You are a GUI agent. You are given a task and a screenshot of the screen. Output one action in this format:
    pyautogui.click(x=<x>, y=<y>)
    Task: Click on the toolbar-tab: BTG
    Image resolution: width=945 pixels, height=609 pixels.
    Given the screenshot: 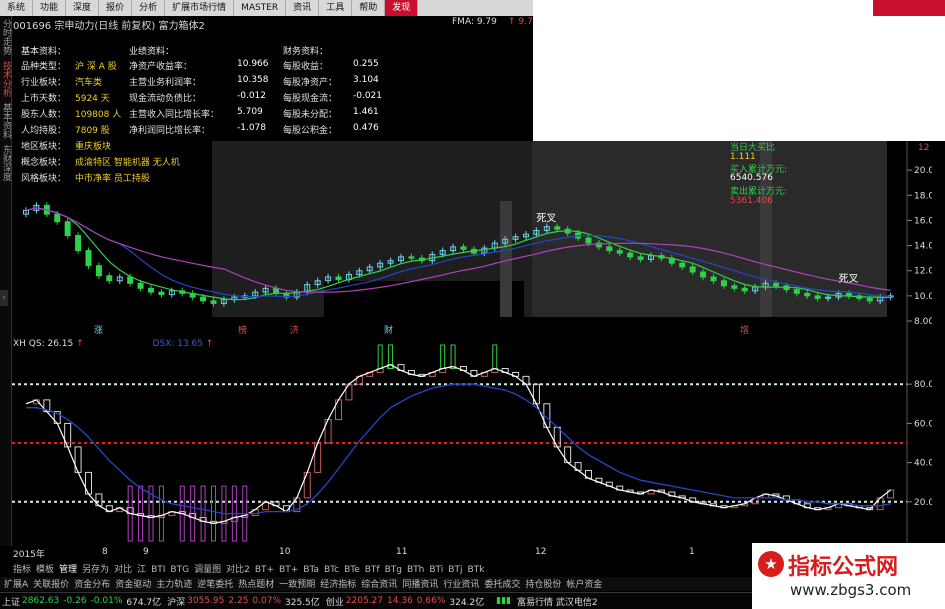 What is the action you would take?
    pyautogui.click(x=179, y=570)
    